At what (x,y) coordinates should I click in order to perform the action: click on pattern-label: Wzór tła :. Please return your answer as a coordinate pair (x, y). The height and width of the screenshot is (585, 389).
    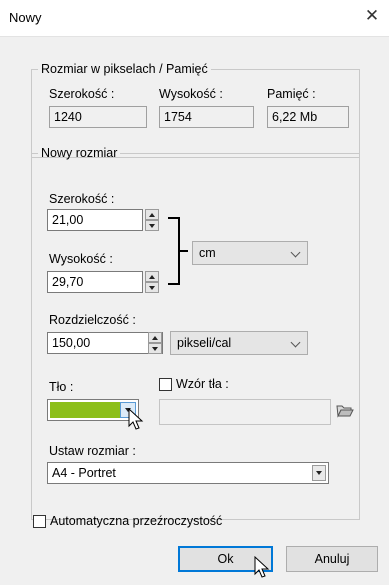
    Looking at the image, I should click on (202, 384).